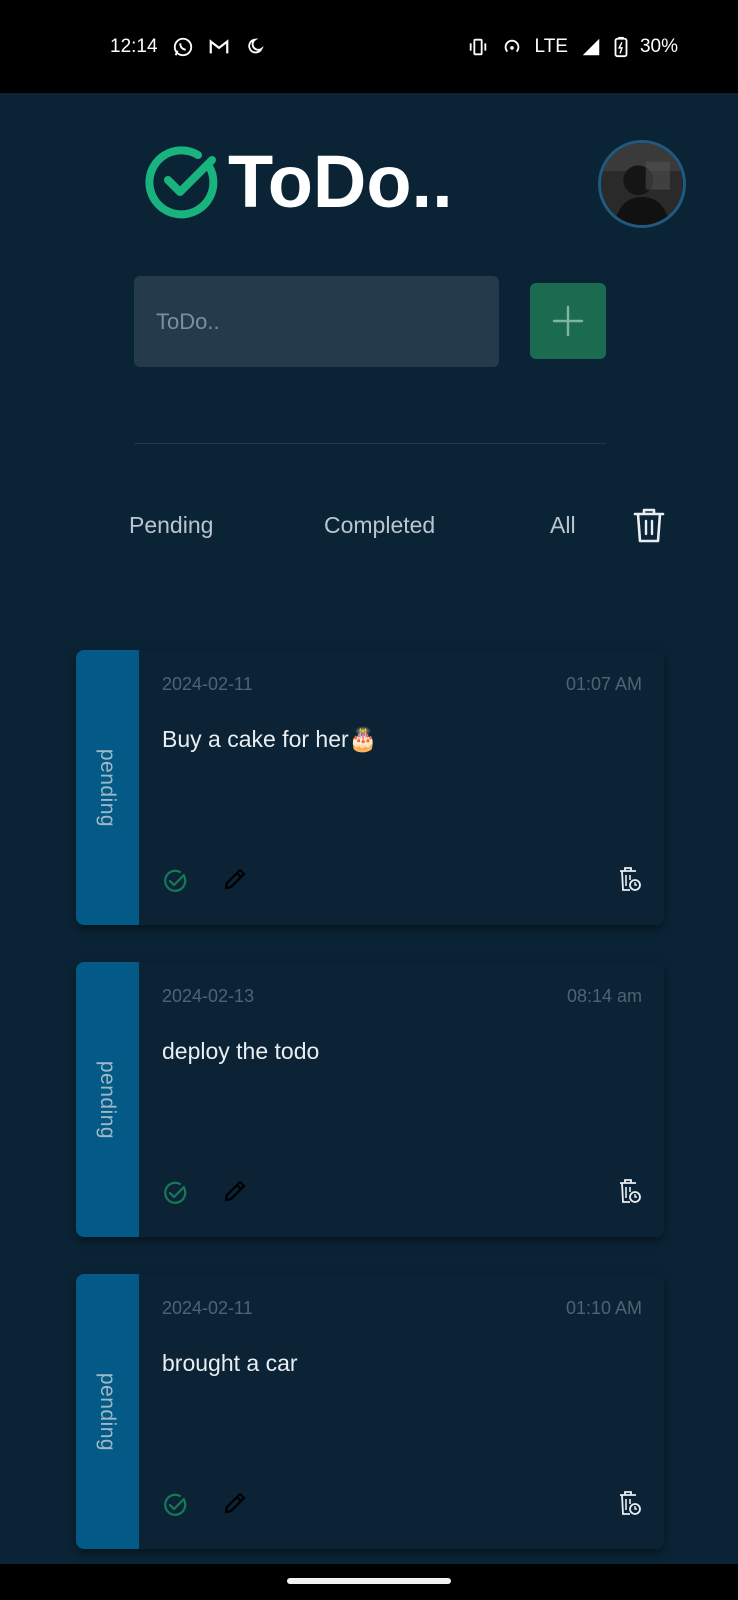 Image resolution: width=738 pixels, height=1600 pixels. What do you see at coordinates (603, 684) in the screenshot?
I see `todo-time: 01:07 AM` at bounding box center [603, 684].